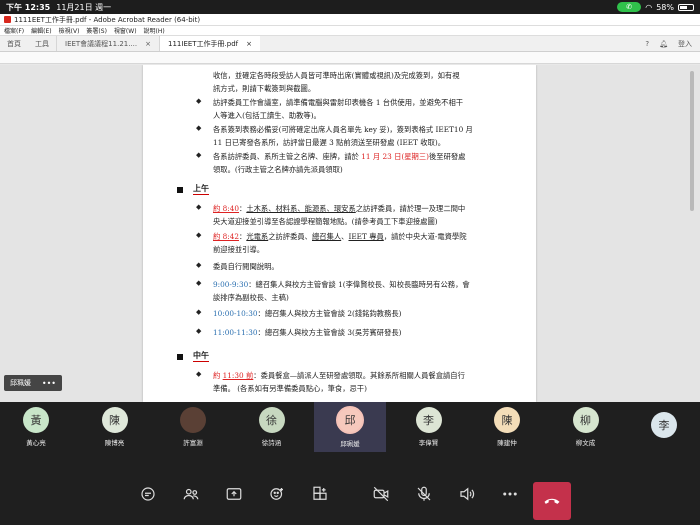  Describe the element at coordinates (148, 494) in the screenshot. I see `chat-icon` at that location.